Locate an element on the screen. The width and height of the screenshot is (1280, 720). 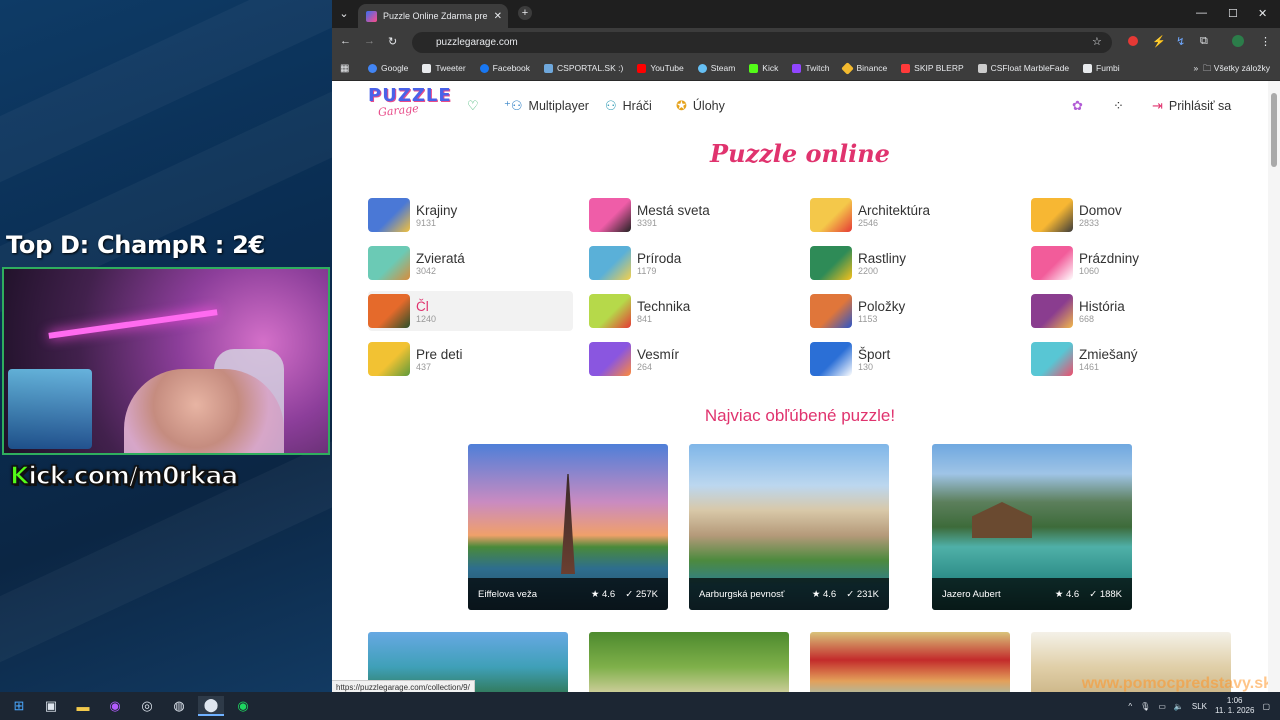
network-icon: ▭ is located at coordinates (1162, 706).